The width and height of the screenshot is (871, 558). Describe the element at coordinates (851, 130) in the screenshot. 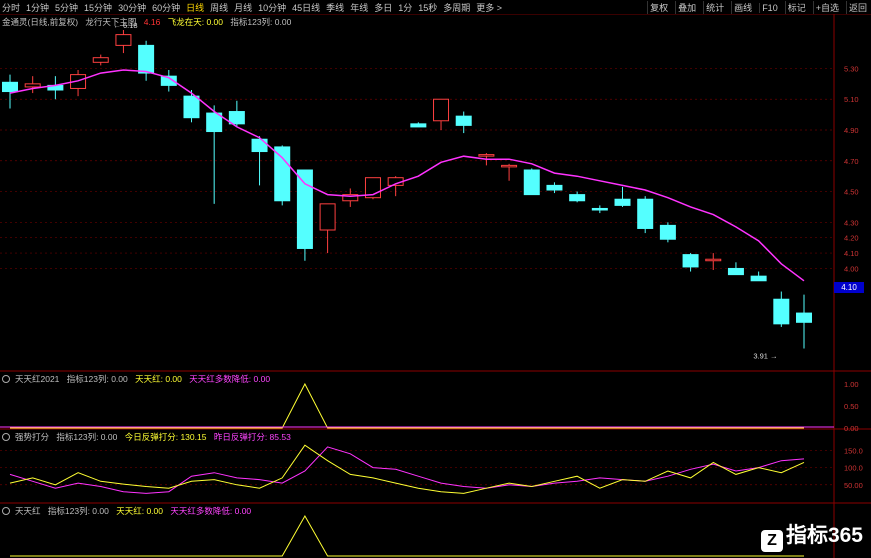

I see `price-axis-label: 4.90` at that location.